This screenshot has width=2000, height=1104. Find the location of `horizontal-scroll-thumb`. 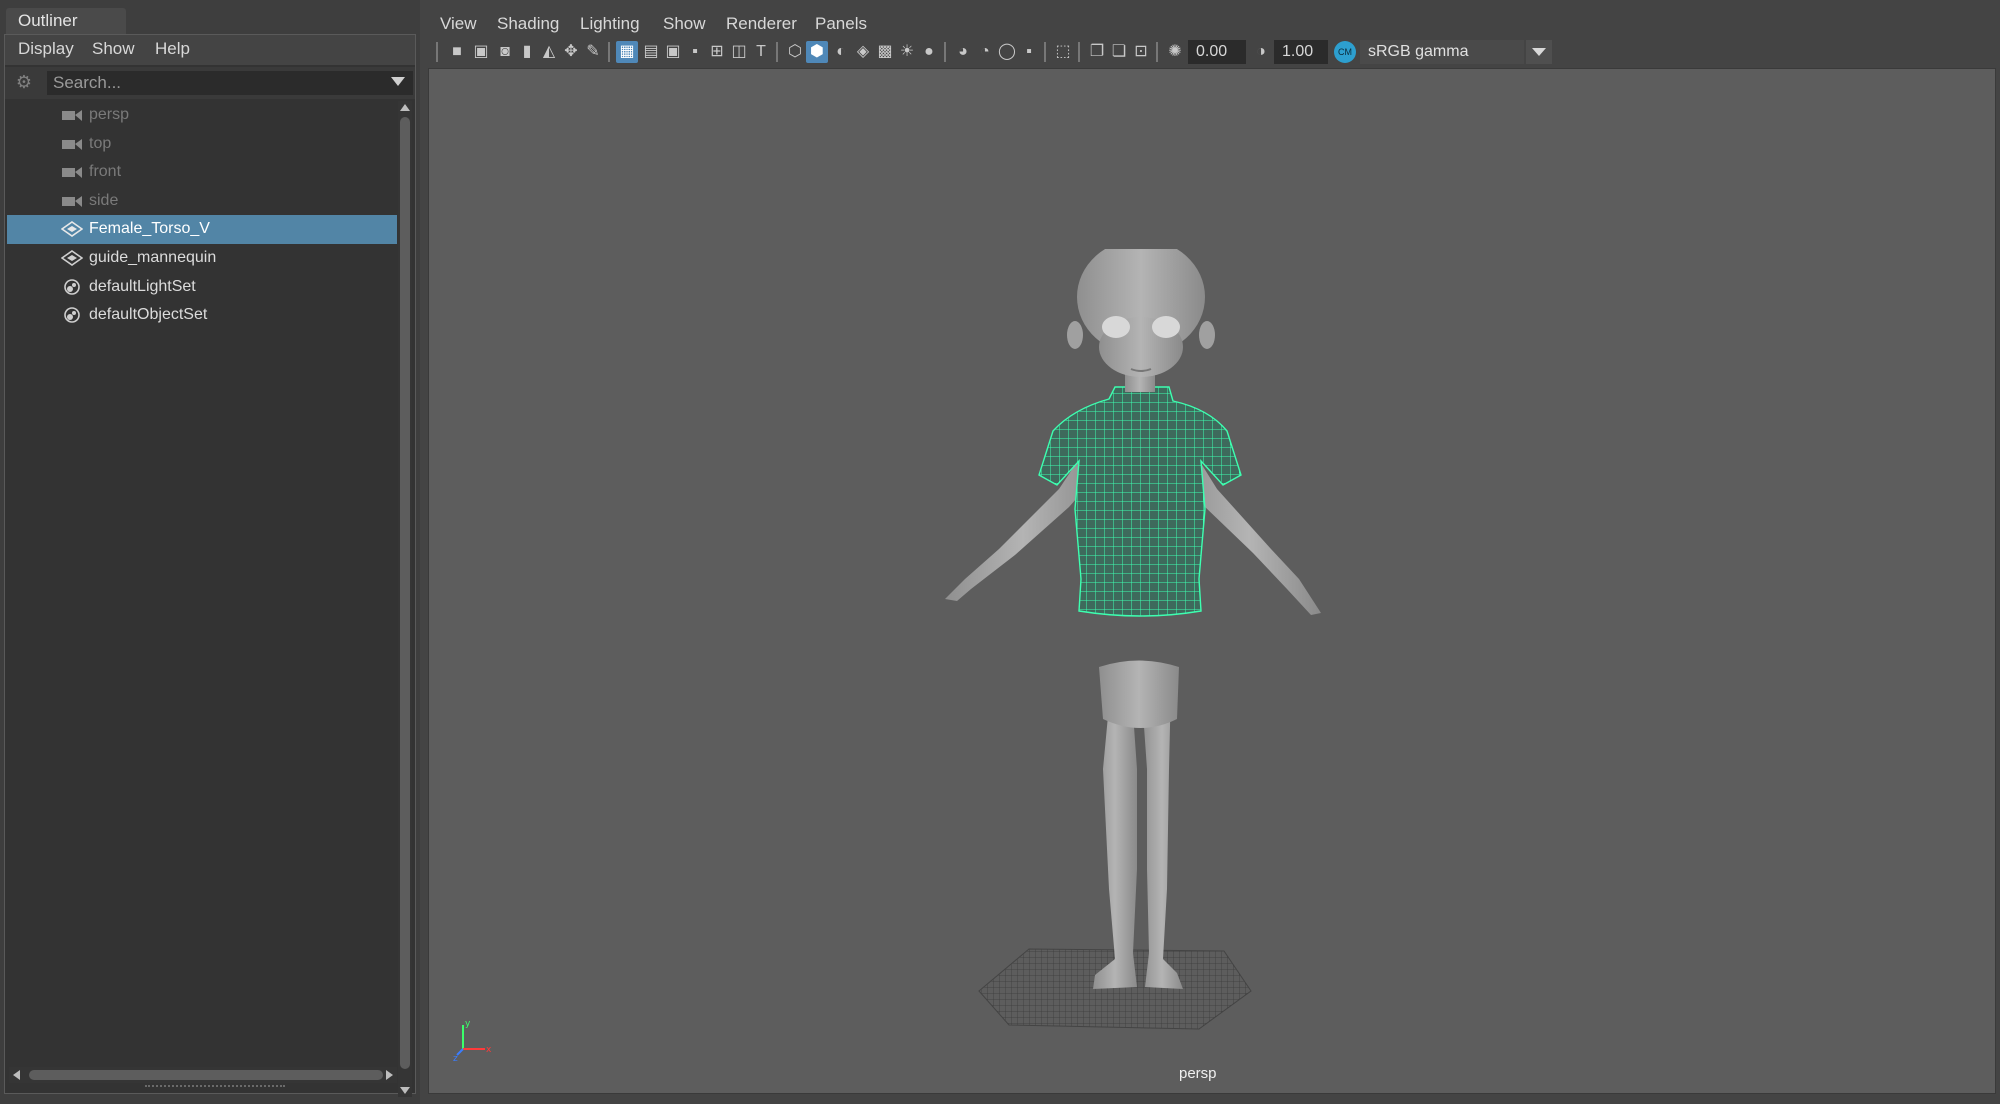

horizontal-scroll-thumb is located at coordinates (206, 1075).